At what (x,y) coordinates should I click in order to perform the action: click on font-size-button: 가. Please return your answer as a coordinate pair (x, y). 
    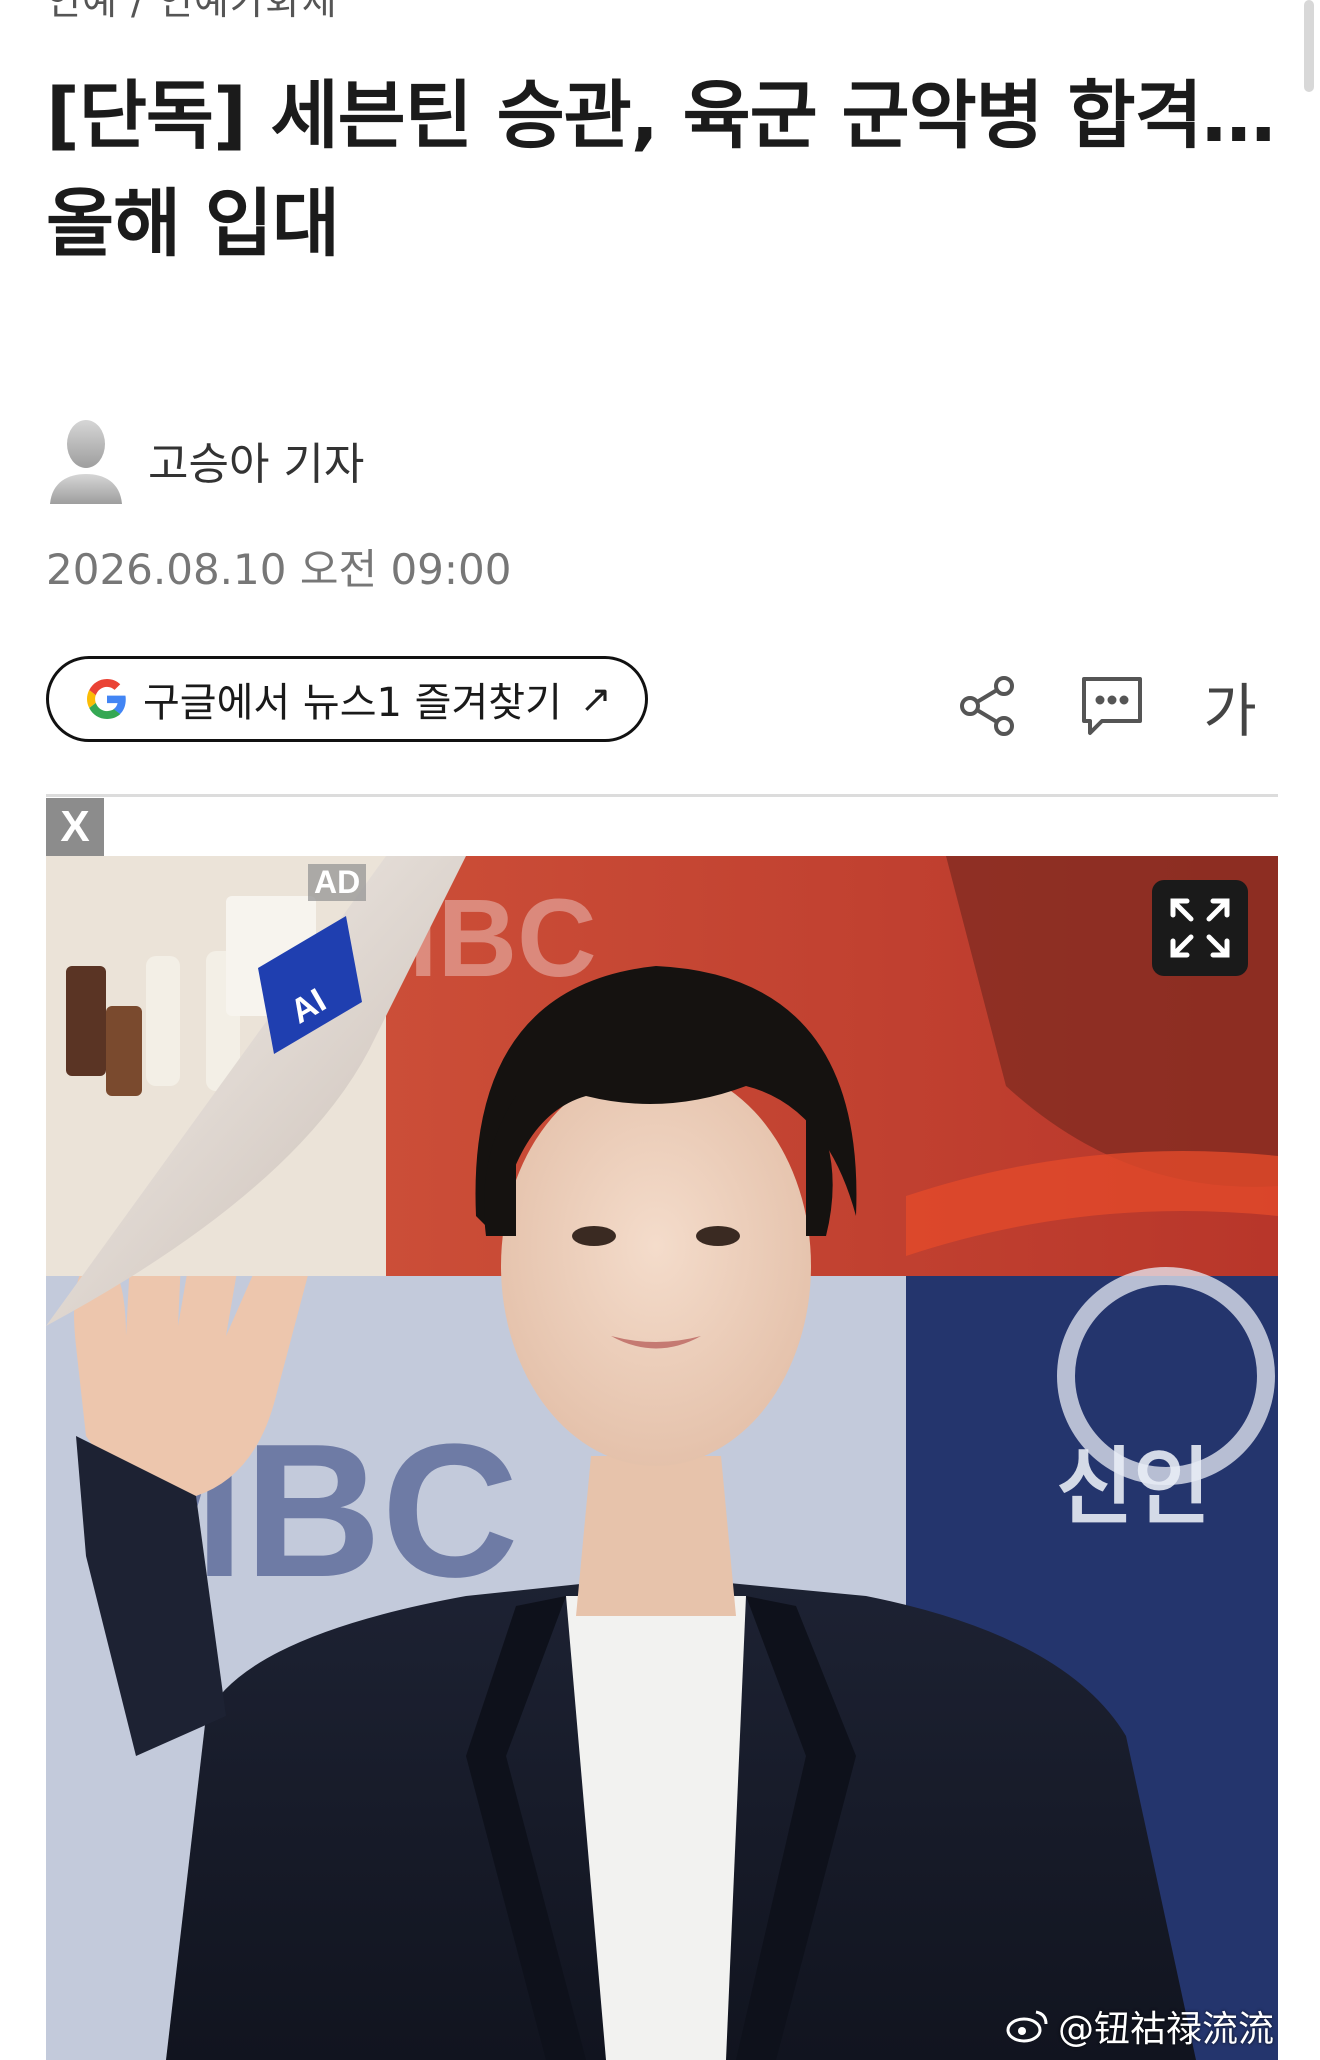
    Looking at the image, I should click on (1230, 706).